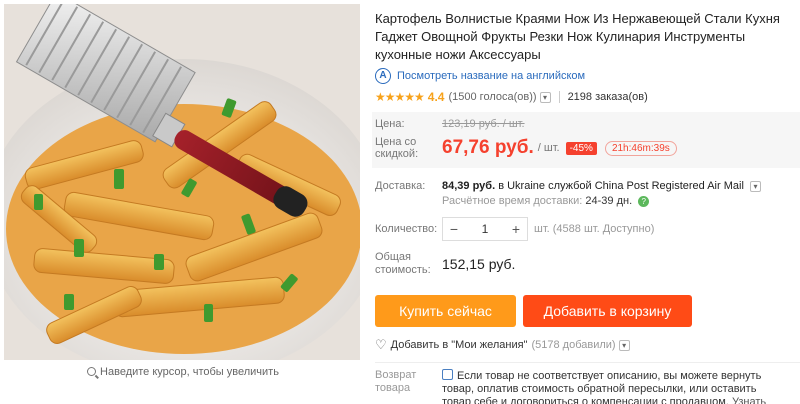 The width and height of the screenshot is (800, 404). What do you see at coordinates (393, 388) in the screenshot?
I see `return-label-line2: товара` at bounding box center [393, 388].